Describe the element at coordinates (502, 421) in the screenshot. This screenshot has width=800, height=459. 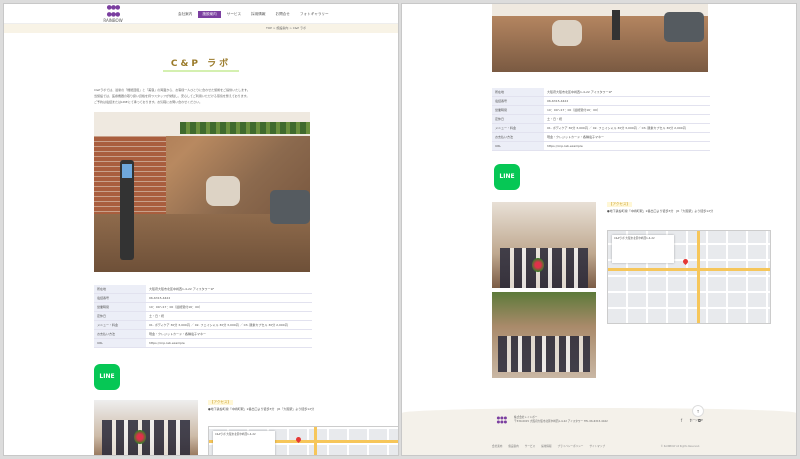
I see `footer-logo-icon: ●●● ●●●` at that location.